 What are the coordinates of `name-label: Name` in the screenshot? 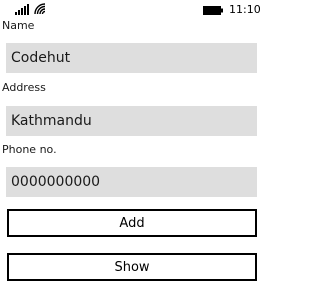 It's located at (18, 25).